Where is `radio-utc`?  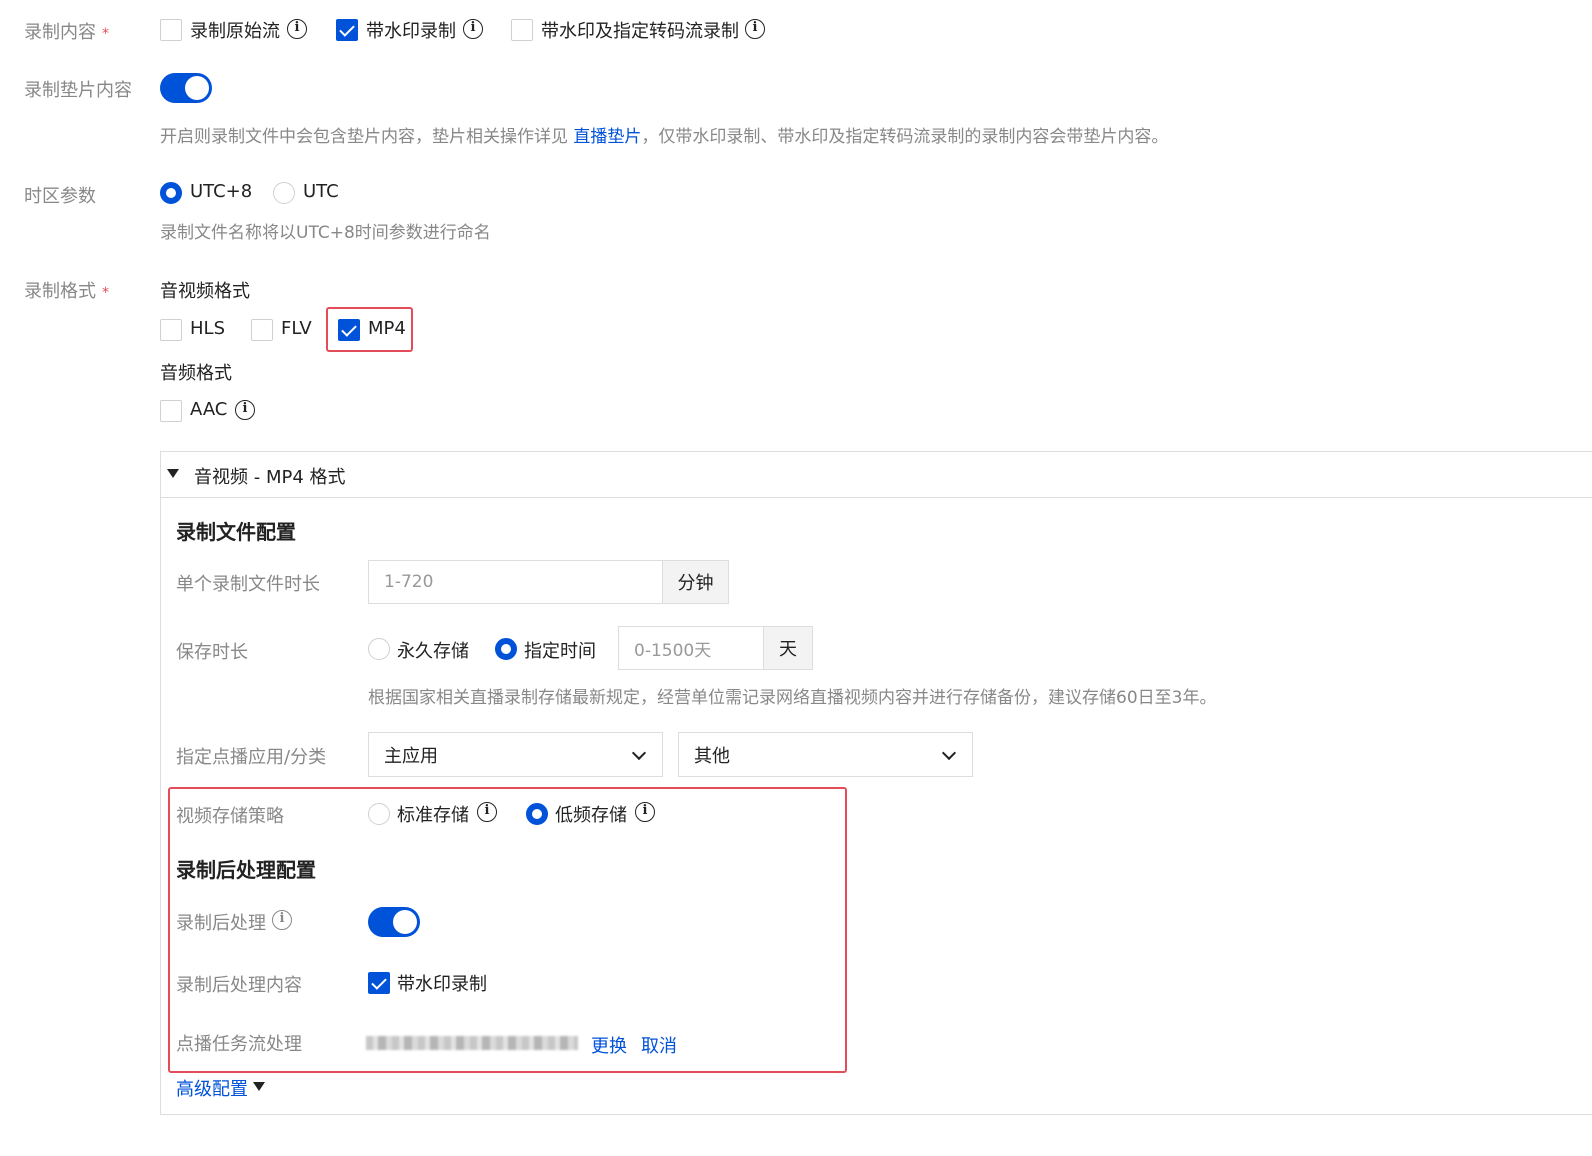 radio-utc is located at coordinates (284, 193).